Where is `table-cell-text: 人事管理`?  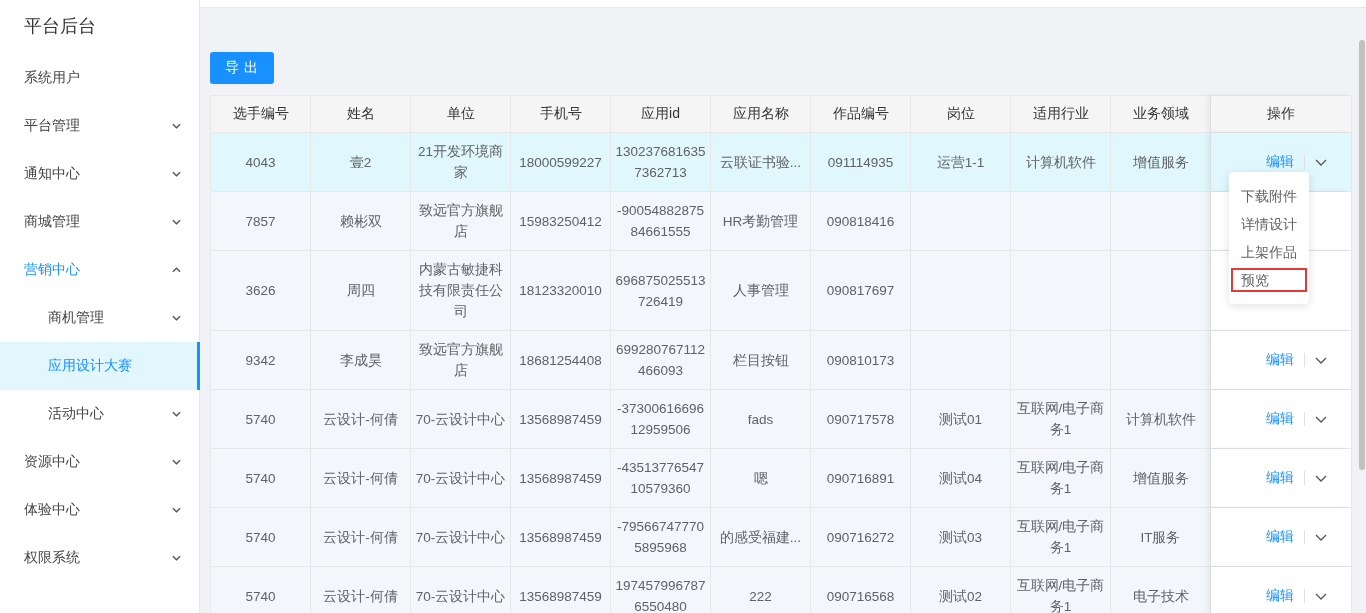
table-cell-text: 人事管理 is located at coordinates (760, 291).